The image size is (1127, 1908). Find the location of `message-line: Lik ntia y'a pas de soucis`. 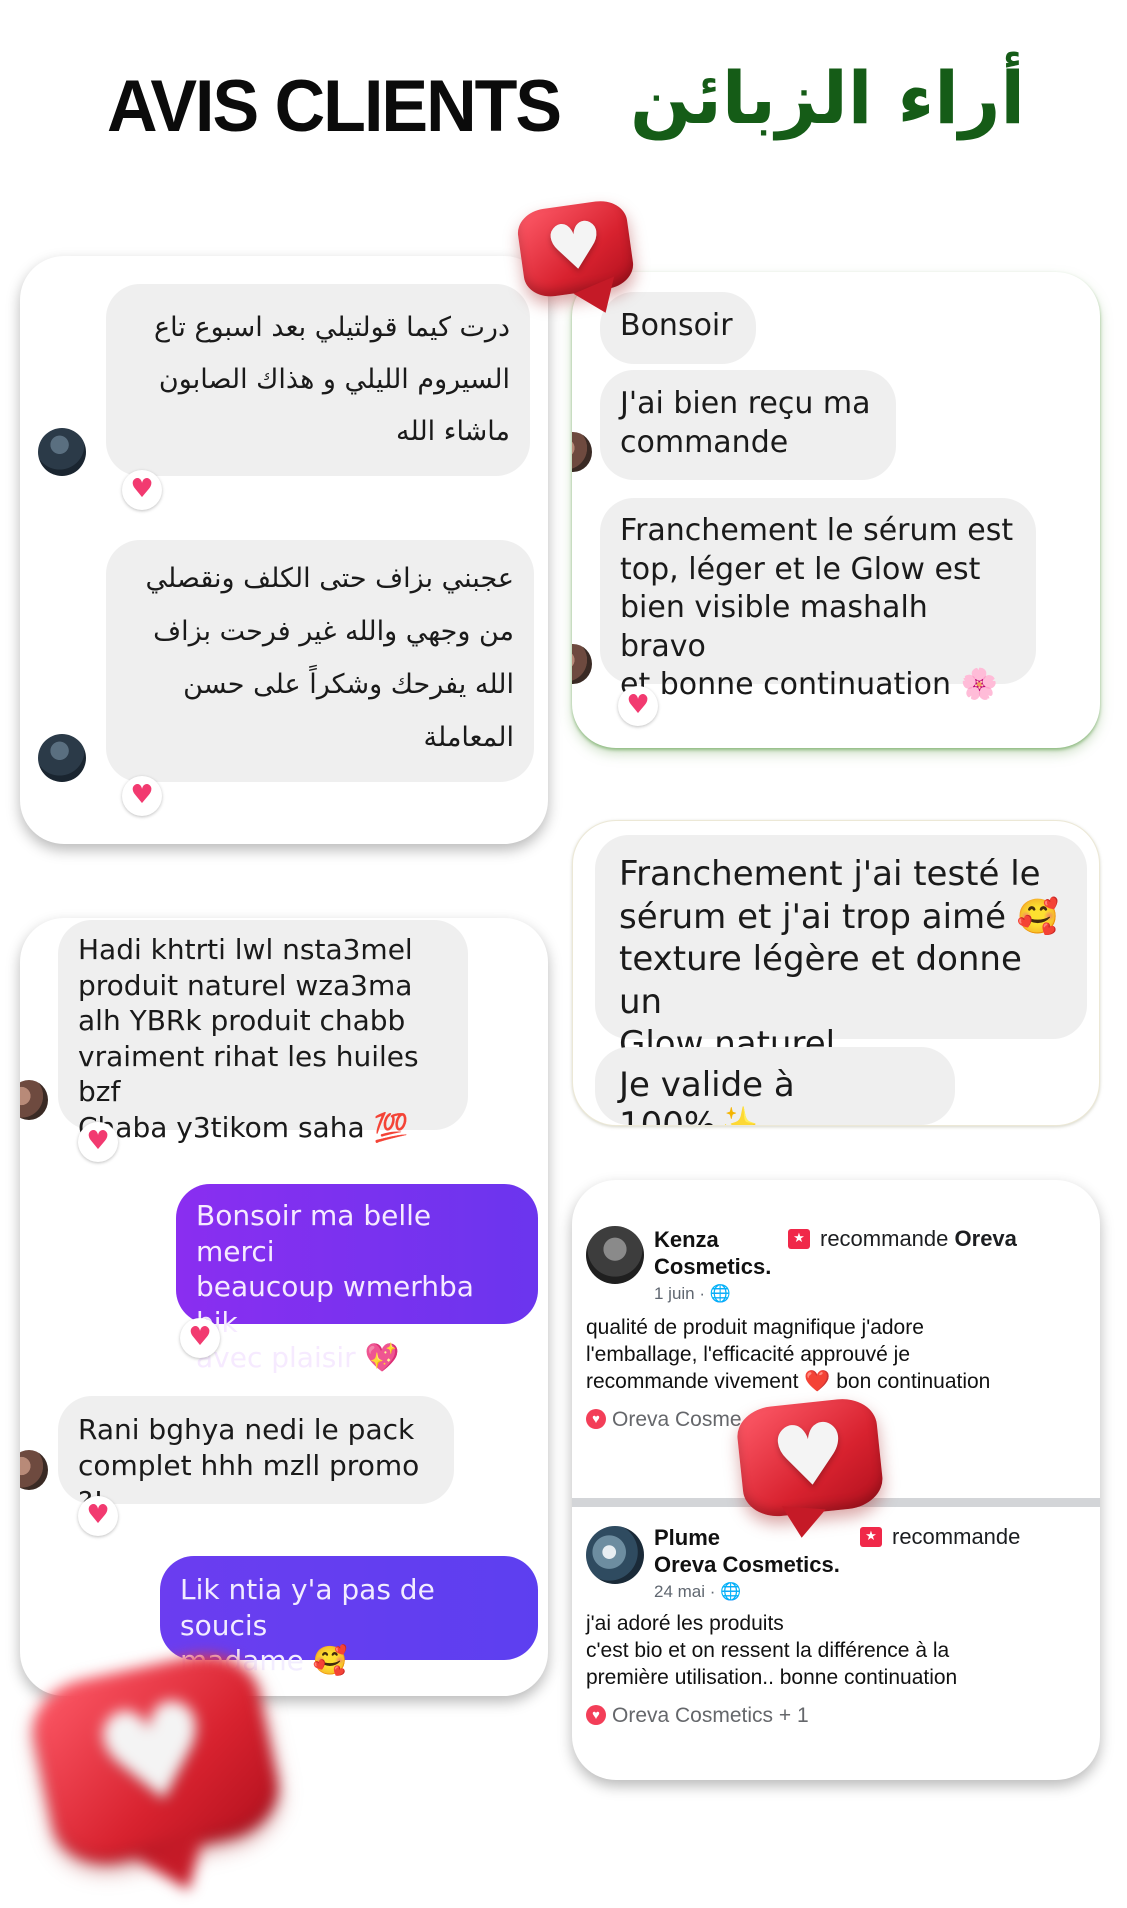

message-line: Lik ntia y'a pas de soucis is located at coordinates (307, 1607).